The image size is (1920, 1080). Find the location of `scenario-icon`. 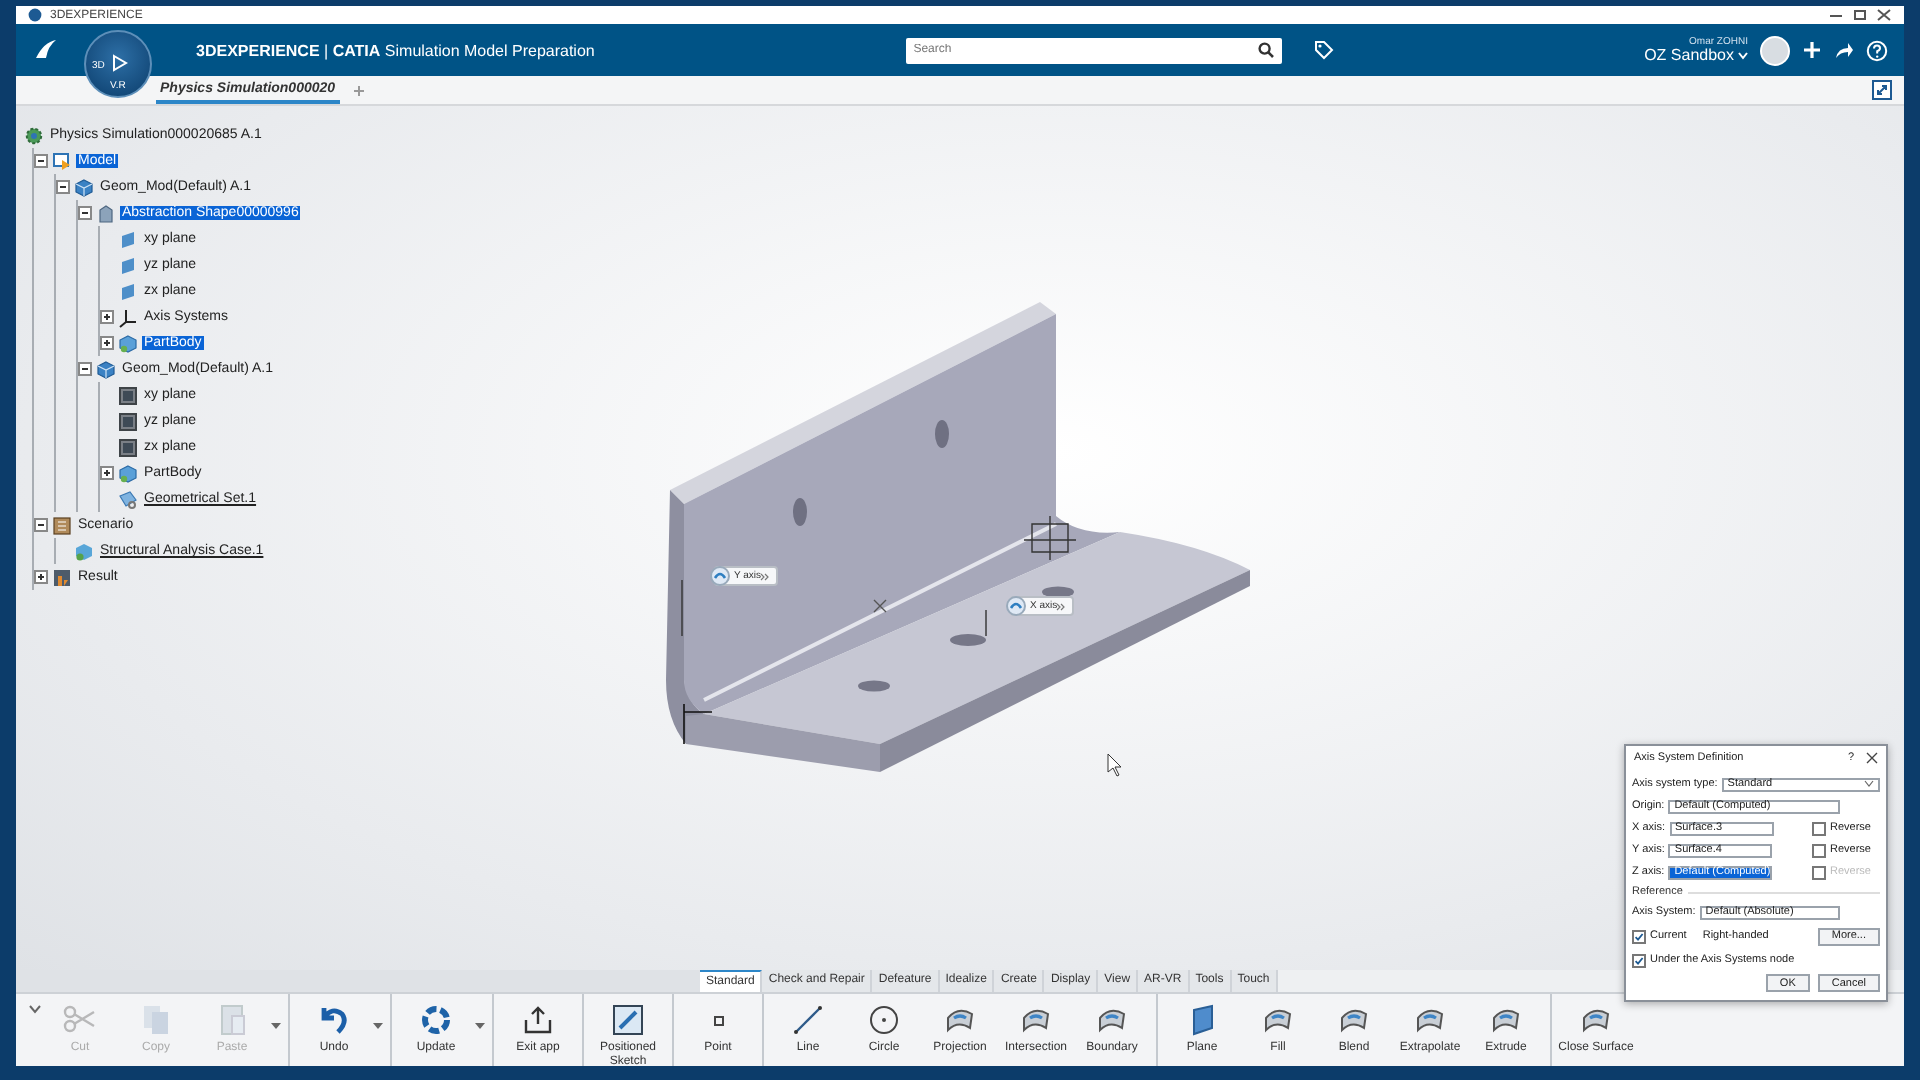

scenario-icon is located at coordinates (62, 525).